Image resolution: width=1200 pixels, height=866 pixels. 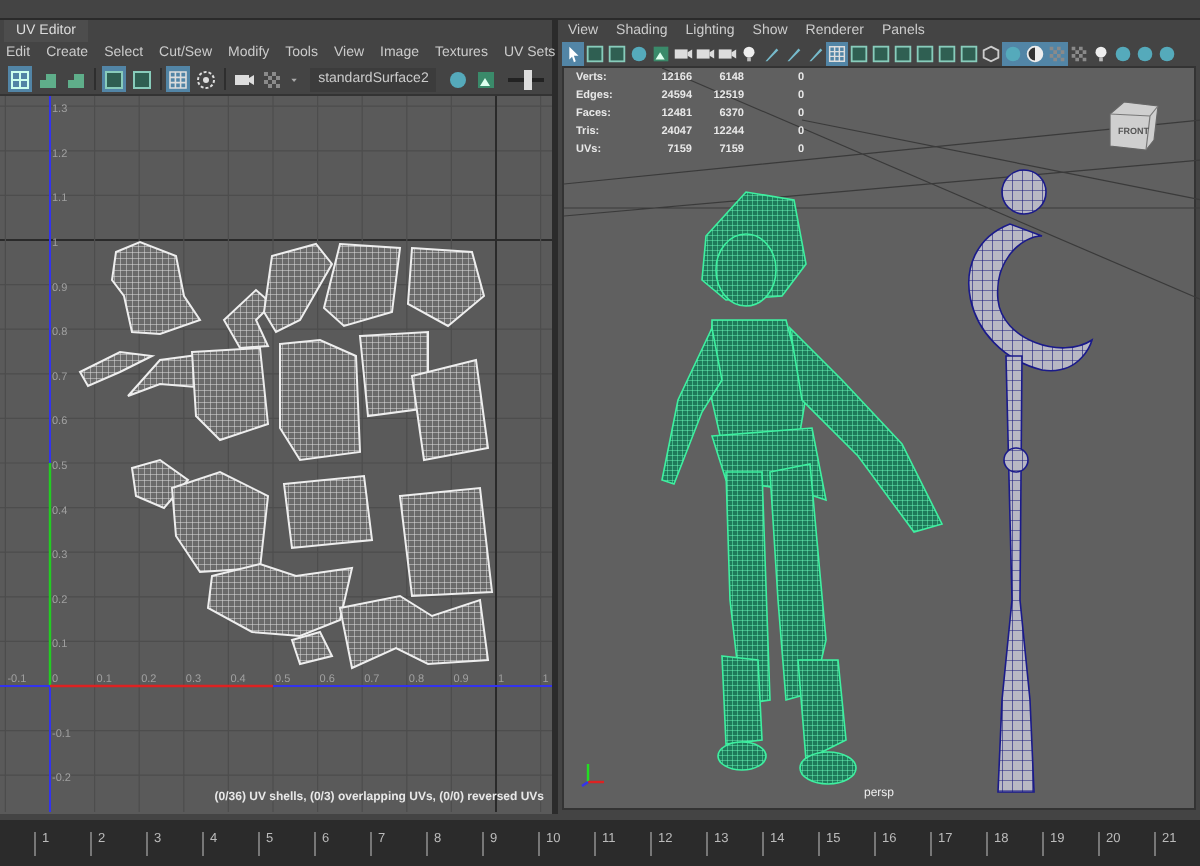 What do you see at coordinates (528, 79) in the screenshot?
I see `slider-thumb` at bounding box center [528, 79].